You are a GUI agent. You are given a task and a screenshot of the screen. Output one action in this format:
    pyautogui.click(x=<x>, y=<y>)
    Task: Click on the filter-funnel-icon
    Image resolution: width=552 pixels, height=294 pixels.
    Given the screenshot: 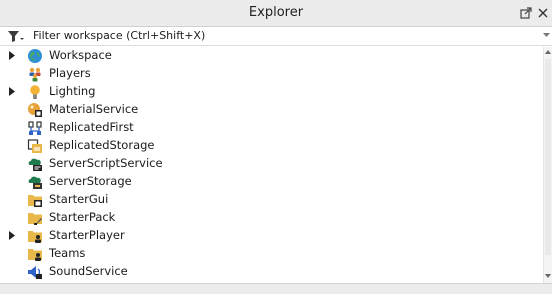 What is the action you would take?
    pyautogui.click(x=16, y=36)
    